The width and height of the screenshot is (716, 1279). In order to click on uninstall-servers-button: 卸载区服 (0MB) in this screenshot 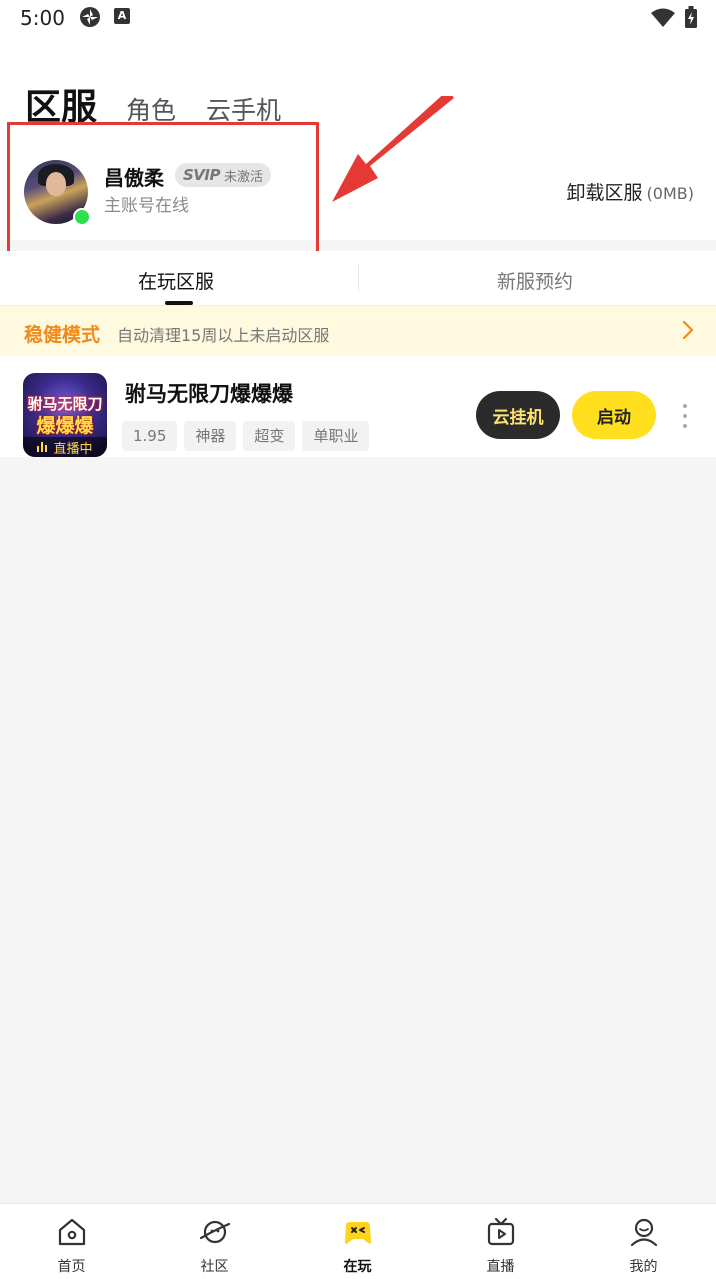, I will do `click(630, 191)`.